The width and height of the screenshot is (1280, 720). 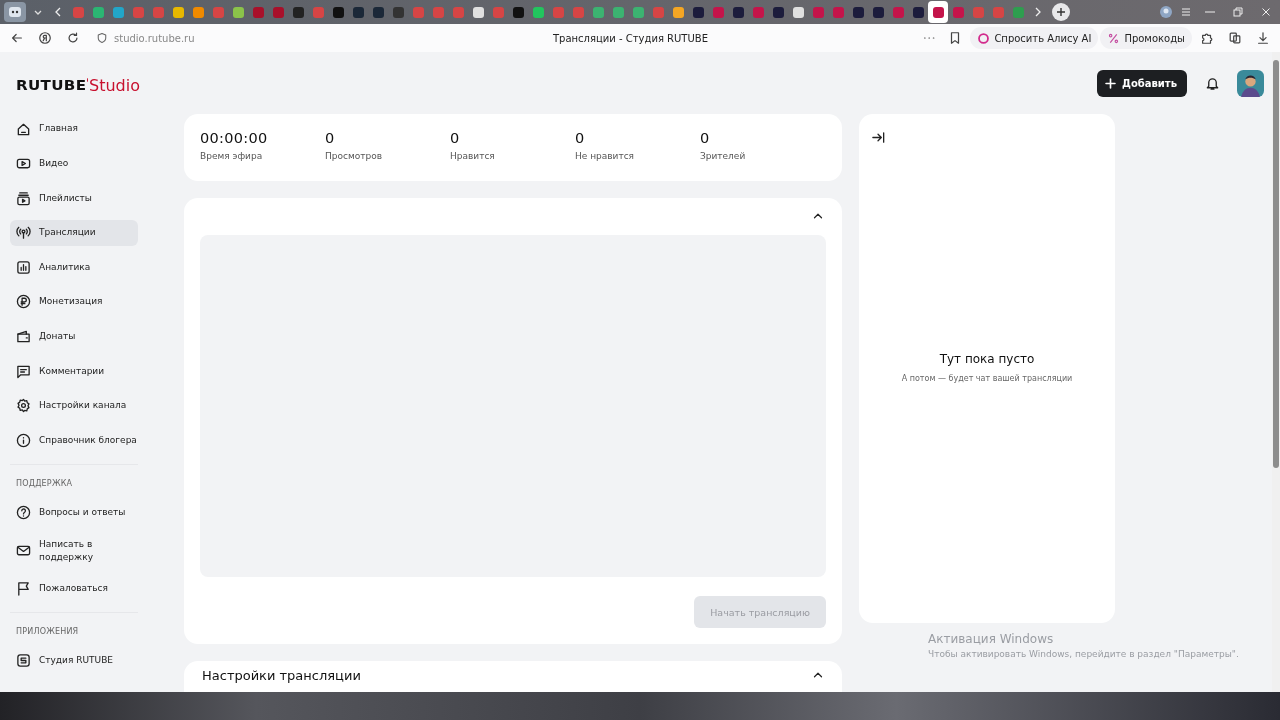 What do you see at coordinates (23, 588) in the screenshot?
I see `flag-icon` at bounding box center [23, 588].